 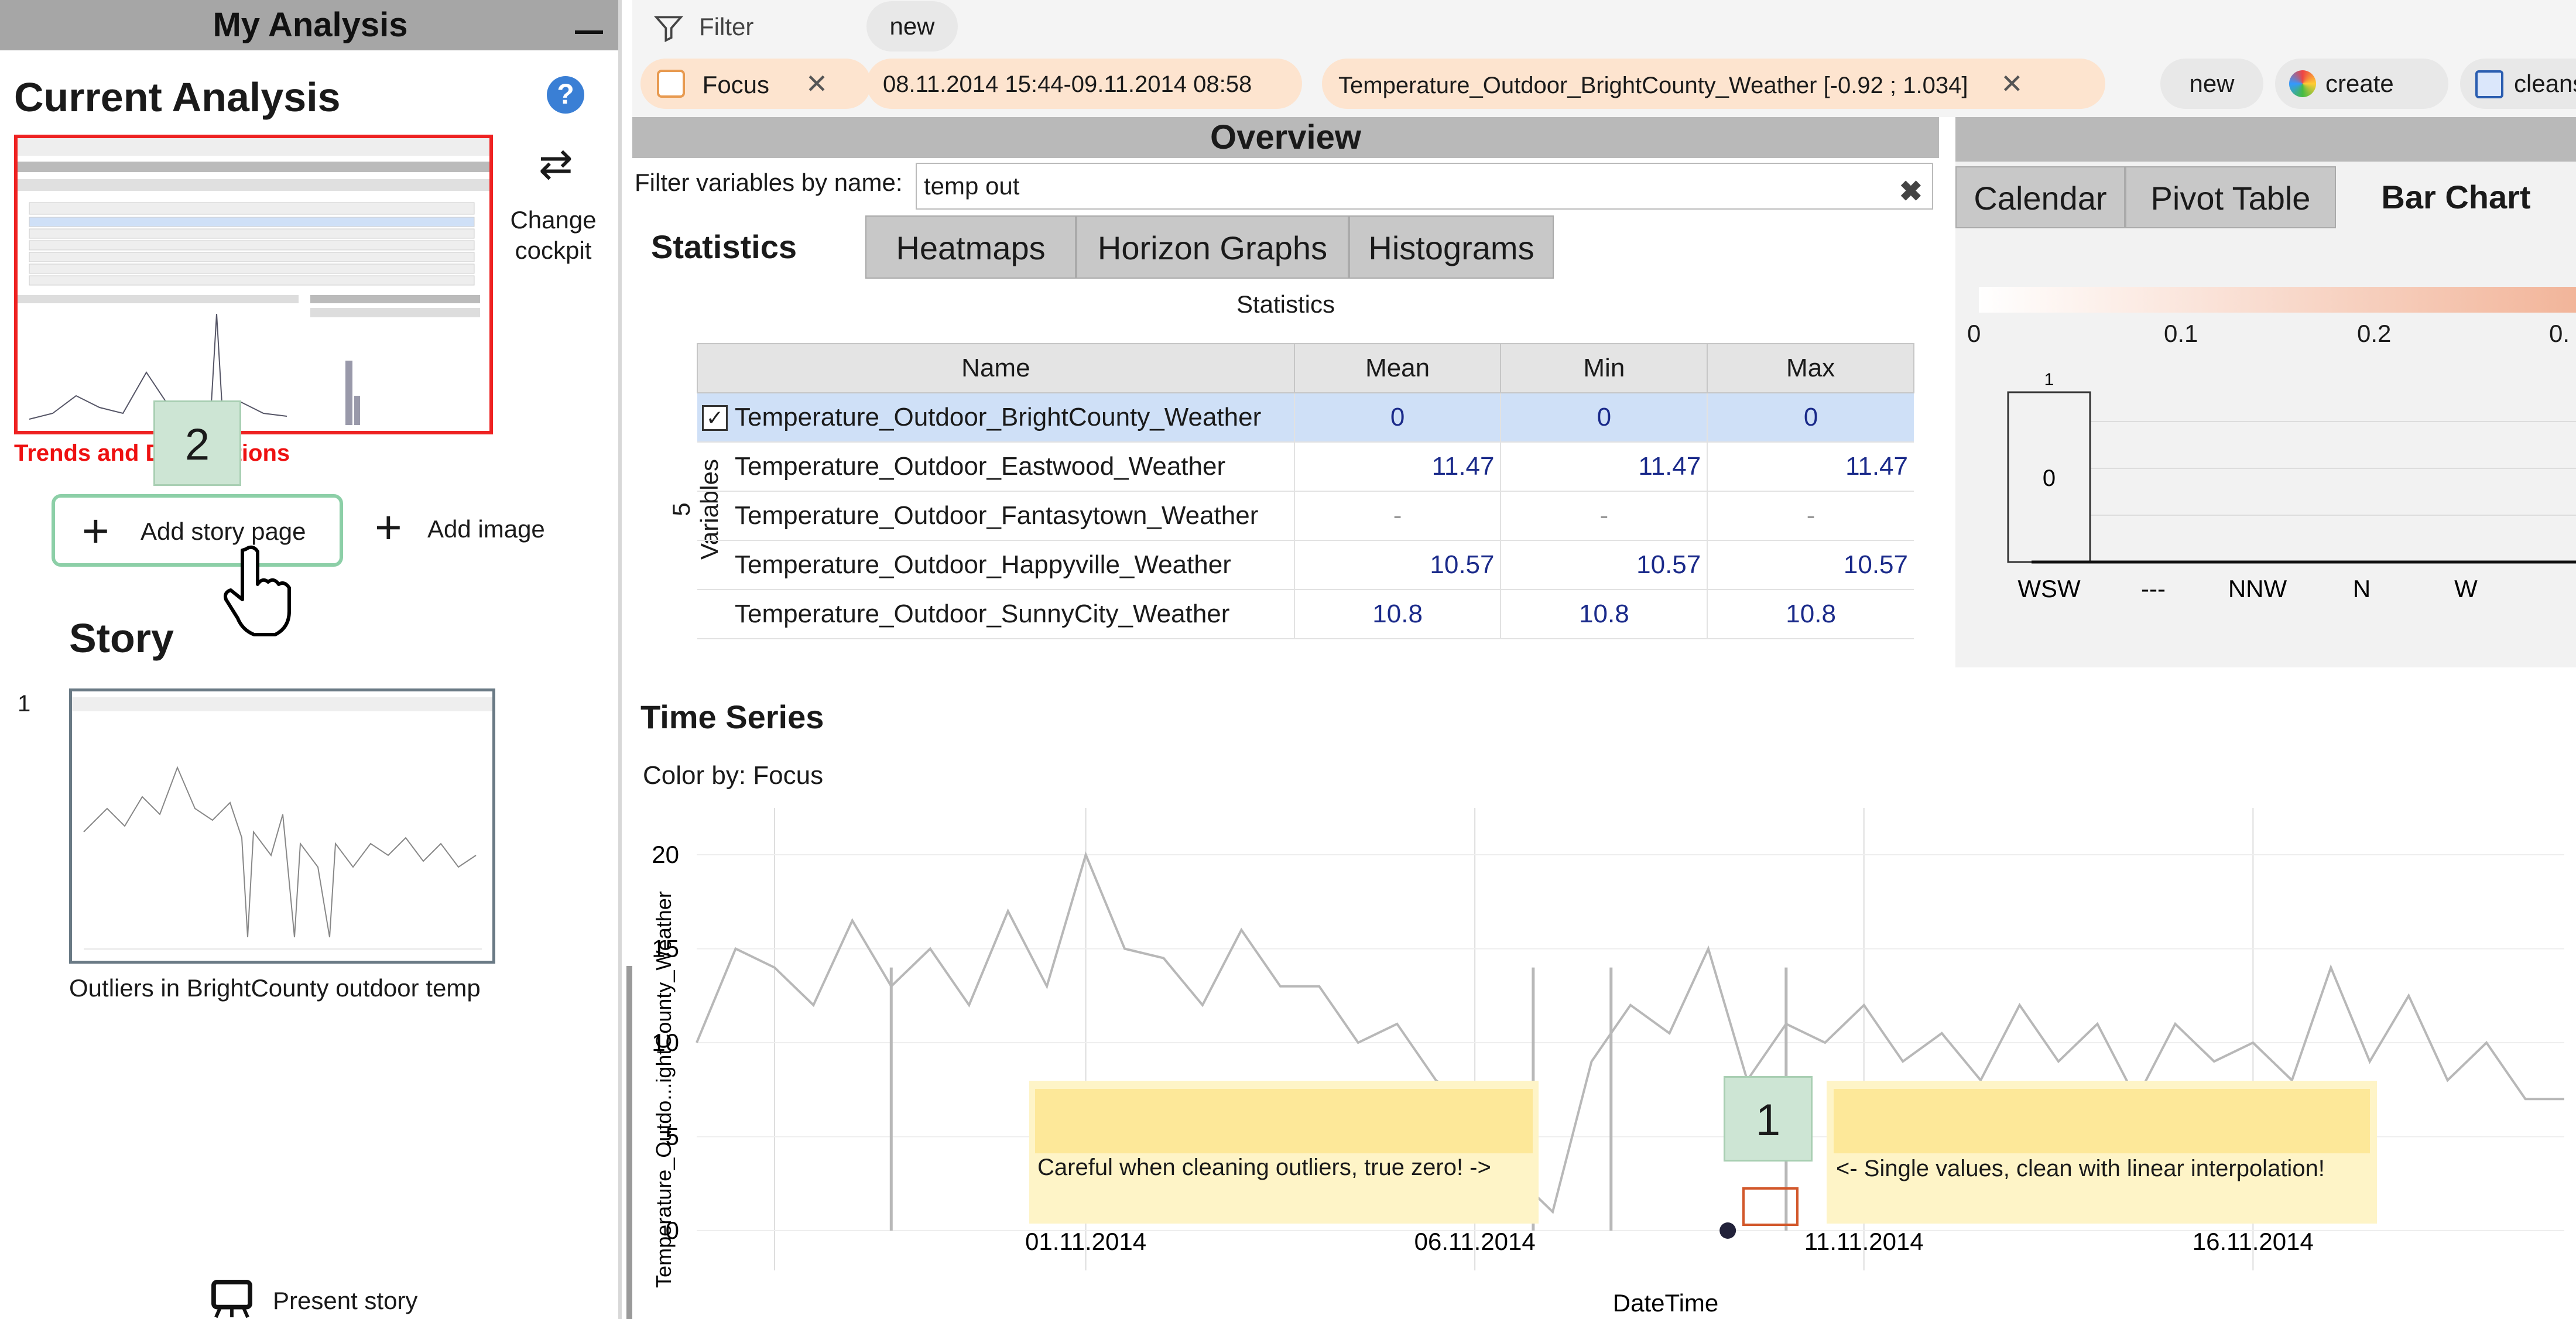 What do you see at coordinates (1397, 516) in the screenshot?
I see `row-mean: -` at bounding box center [1397, 516].